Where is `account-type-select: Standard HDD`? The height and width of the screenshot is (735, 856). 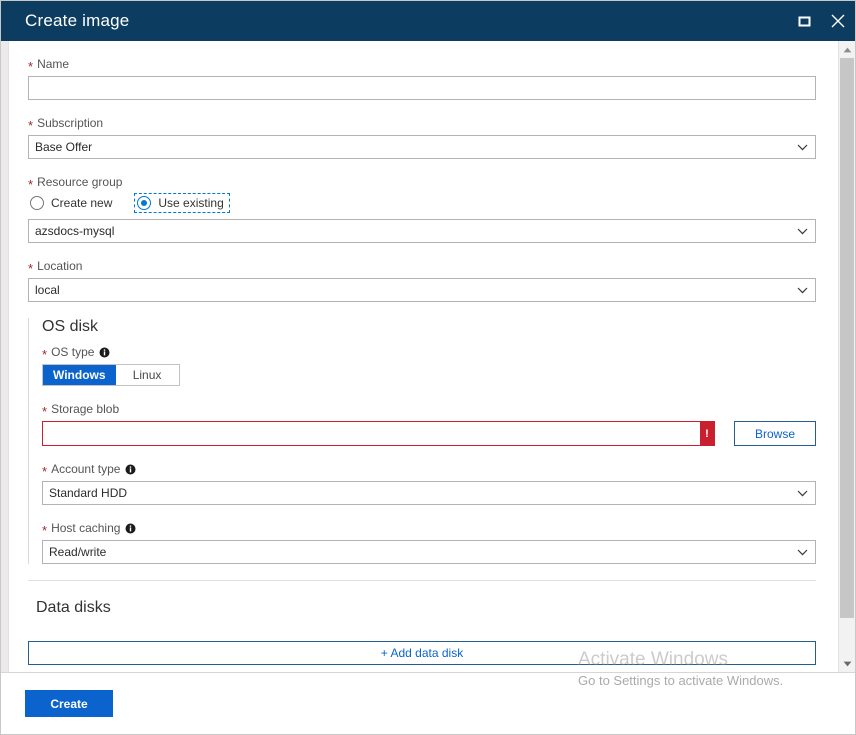 account-type-select: Standard HDD is located at coordinates (429, 493).